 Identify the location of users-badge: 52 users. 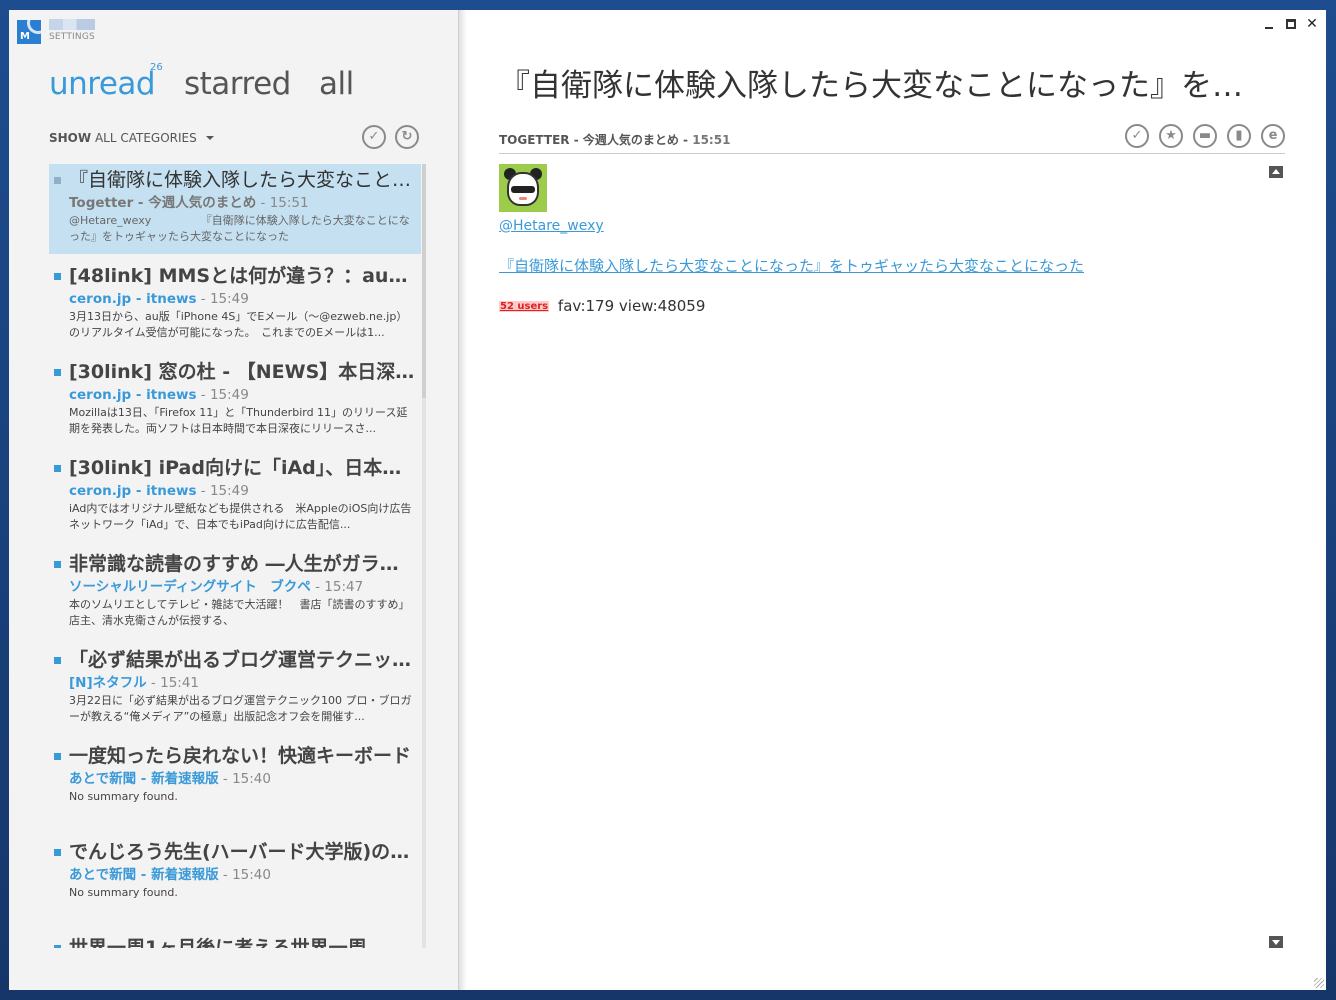
(524, 306).